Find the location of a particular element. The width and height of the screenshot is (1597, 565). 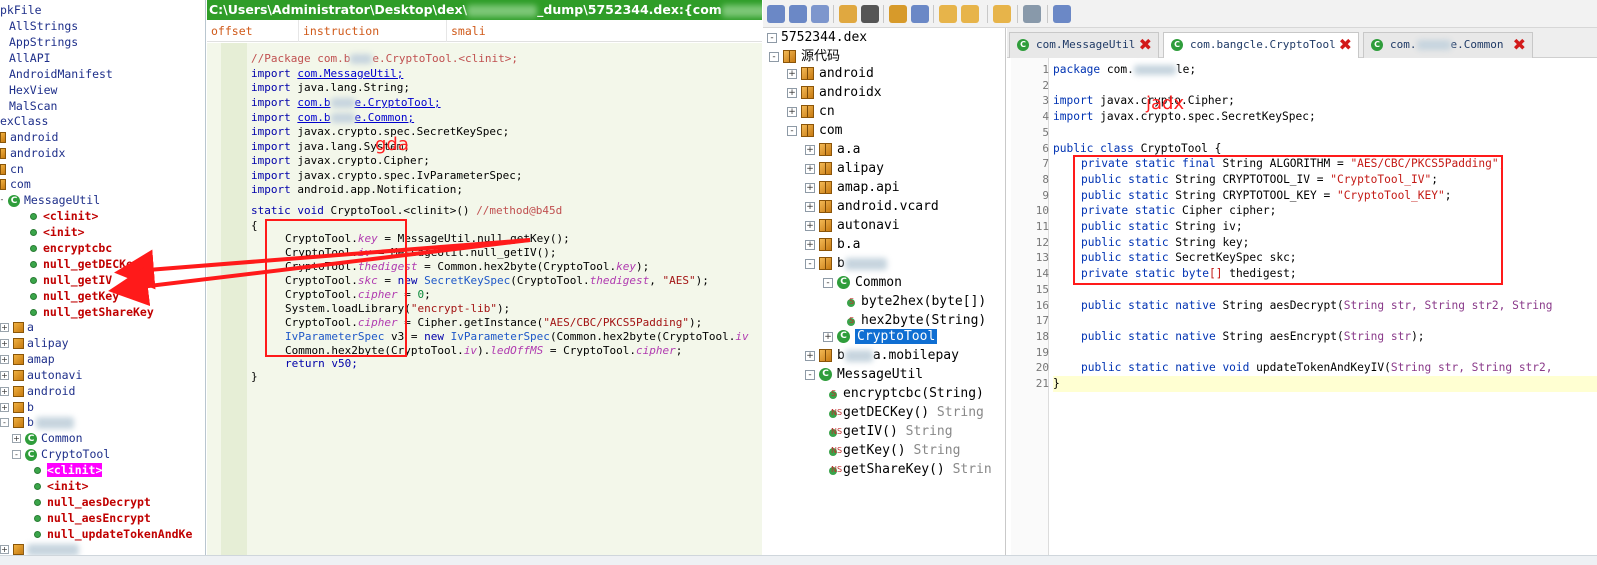

jtree-getiv: NS getIV() String is located at coordinates (890, 431).